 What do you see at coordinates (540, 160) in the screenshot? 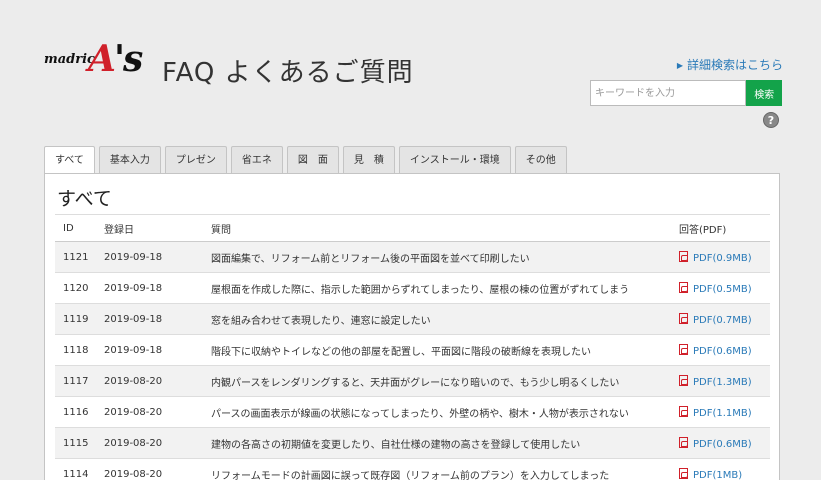
I see `tab-other: その他` at bounding box center [540, 160].